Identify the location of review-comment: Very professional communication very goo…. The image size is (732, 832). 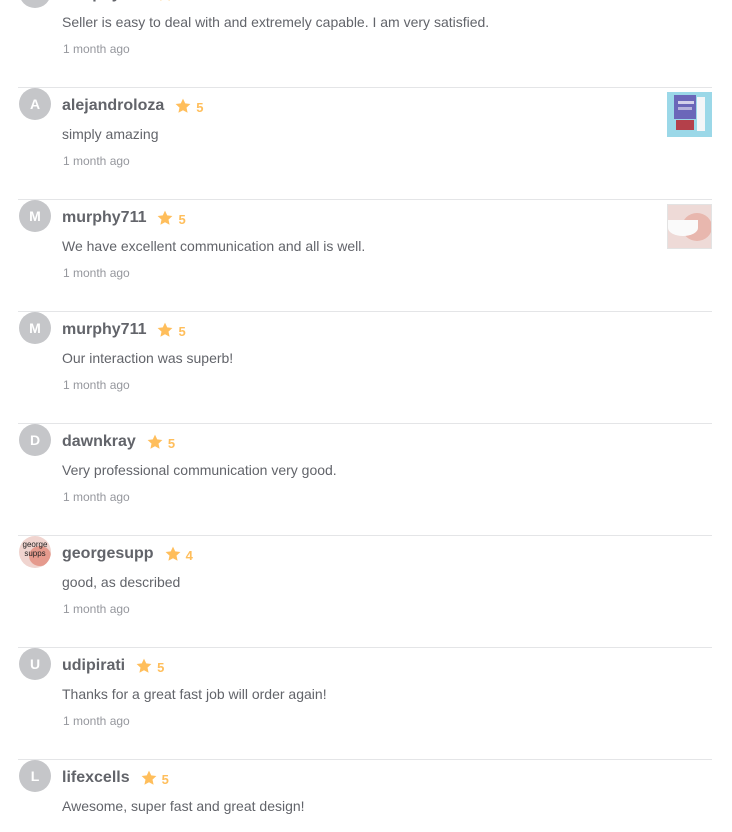
(199, 470).